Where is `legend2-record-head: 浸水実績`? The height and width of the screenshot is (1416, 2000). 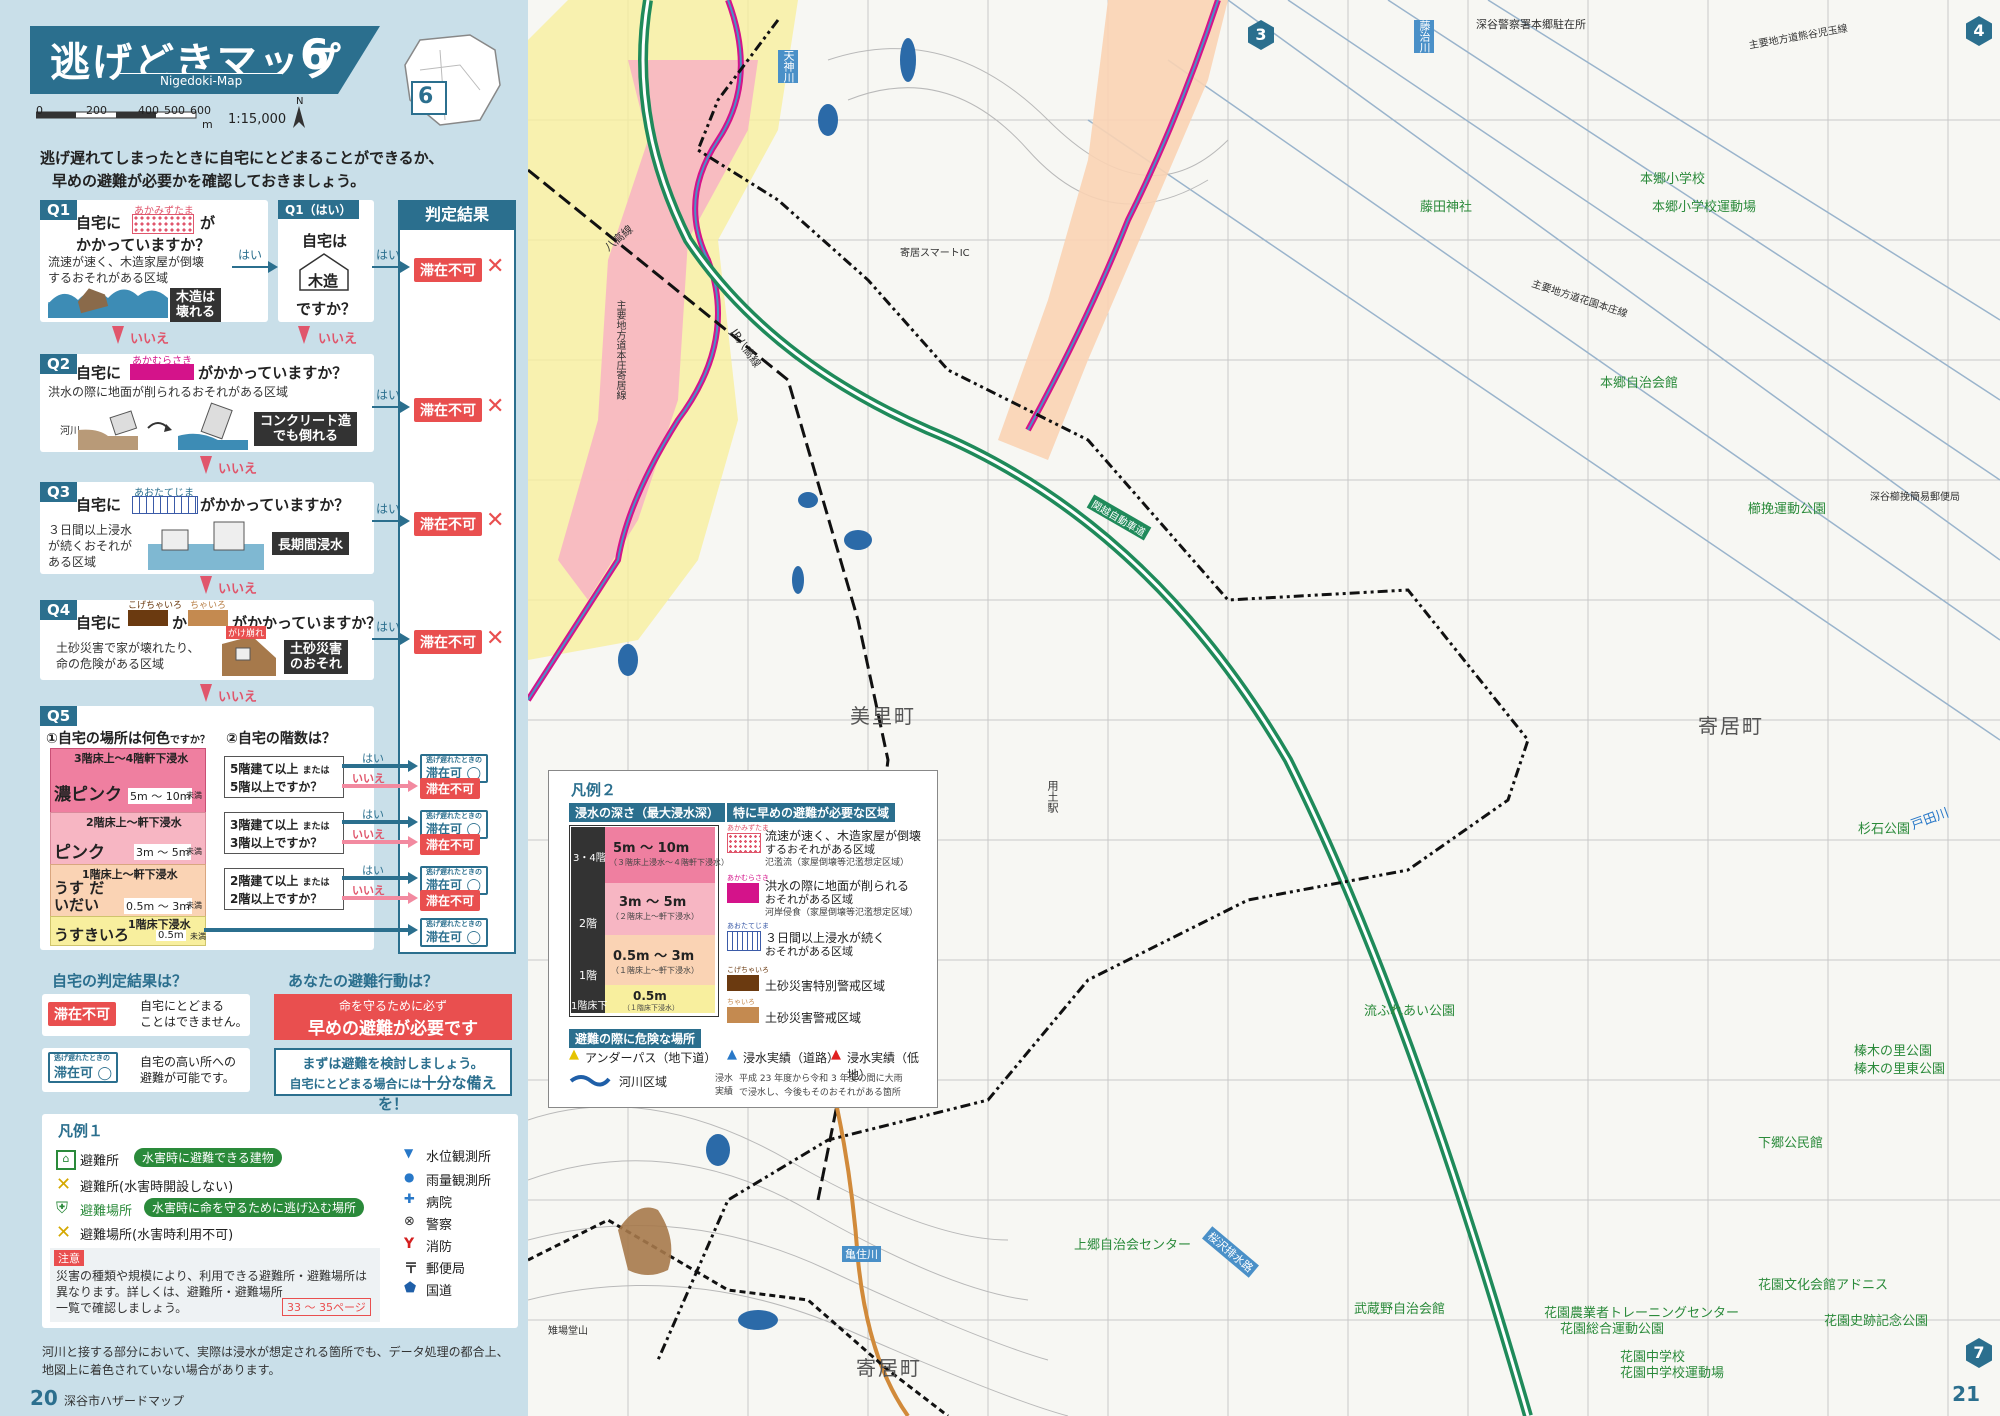 legend2-record-head: 浸水実績 is located at coordinates (724, 1085).